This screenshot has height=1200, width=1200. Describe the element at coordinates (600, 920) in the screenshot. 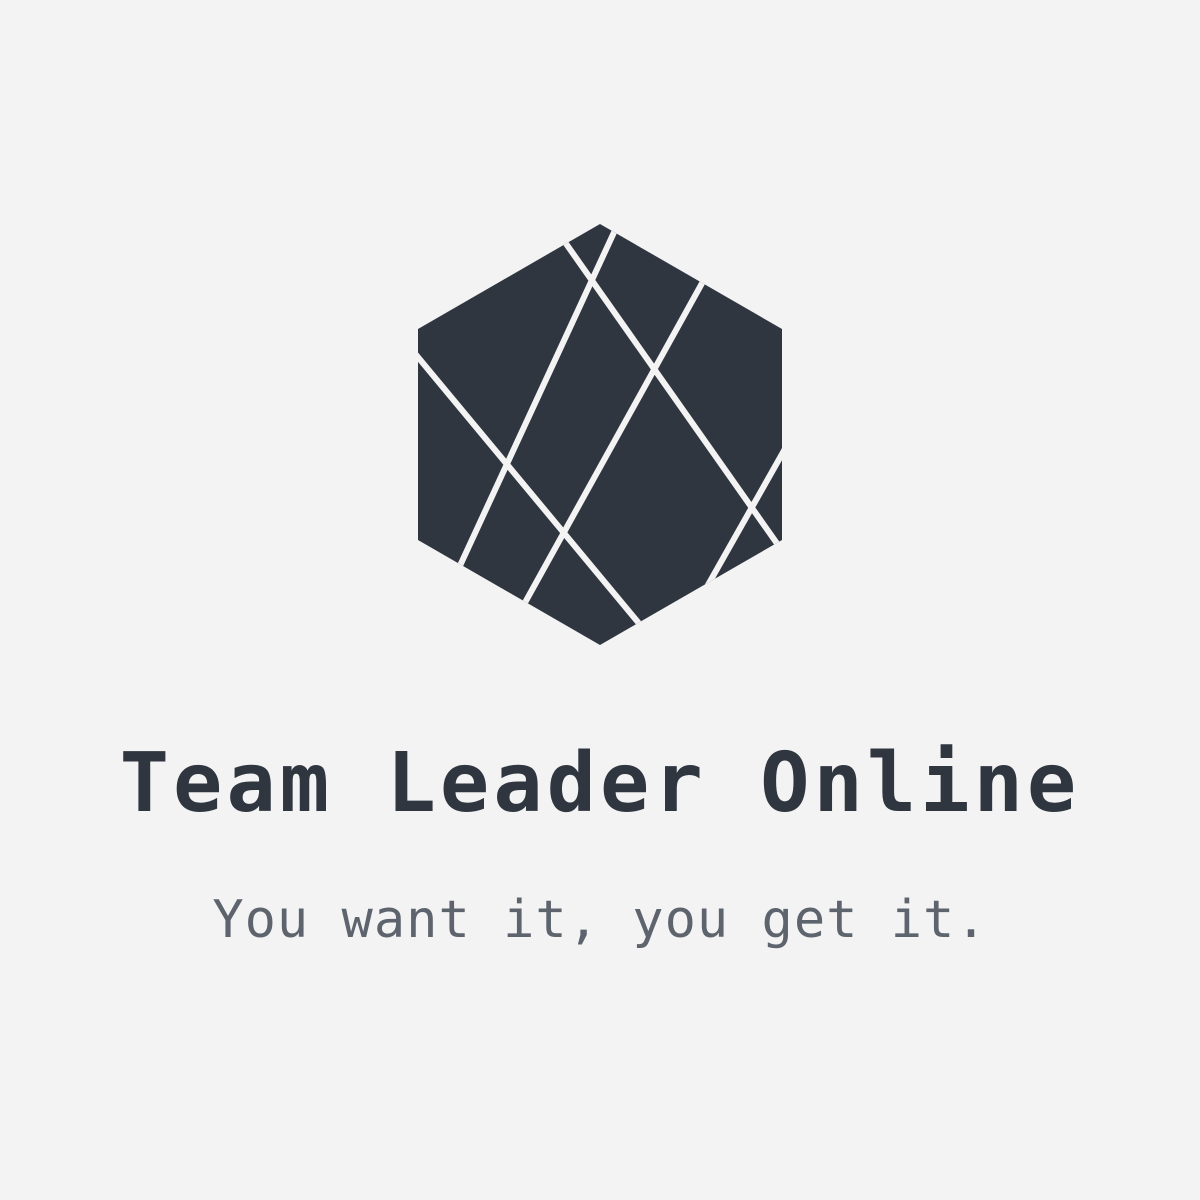

I see `tagline: You want it, you get it.` at that location.